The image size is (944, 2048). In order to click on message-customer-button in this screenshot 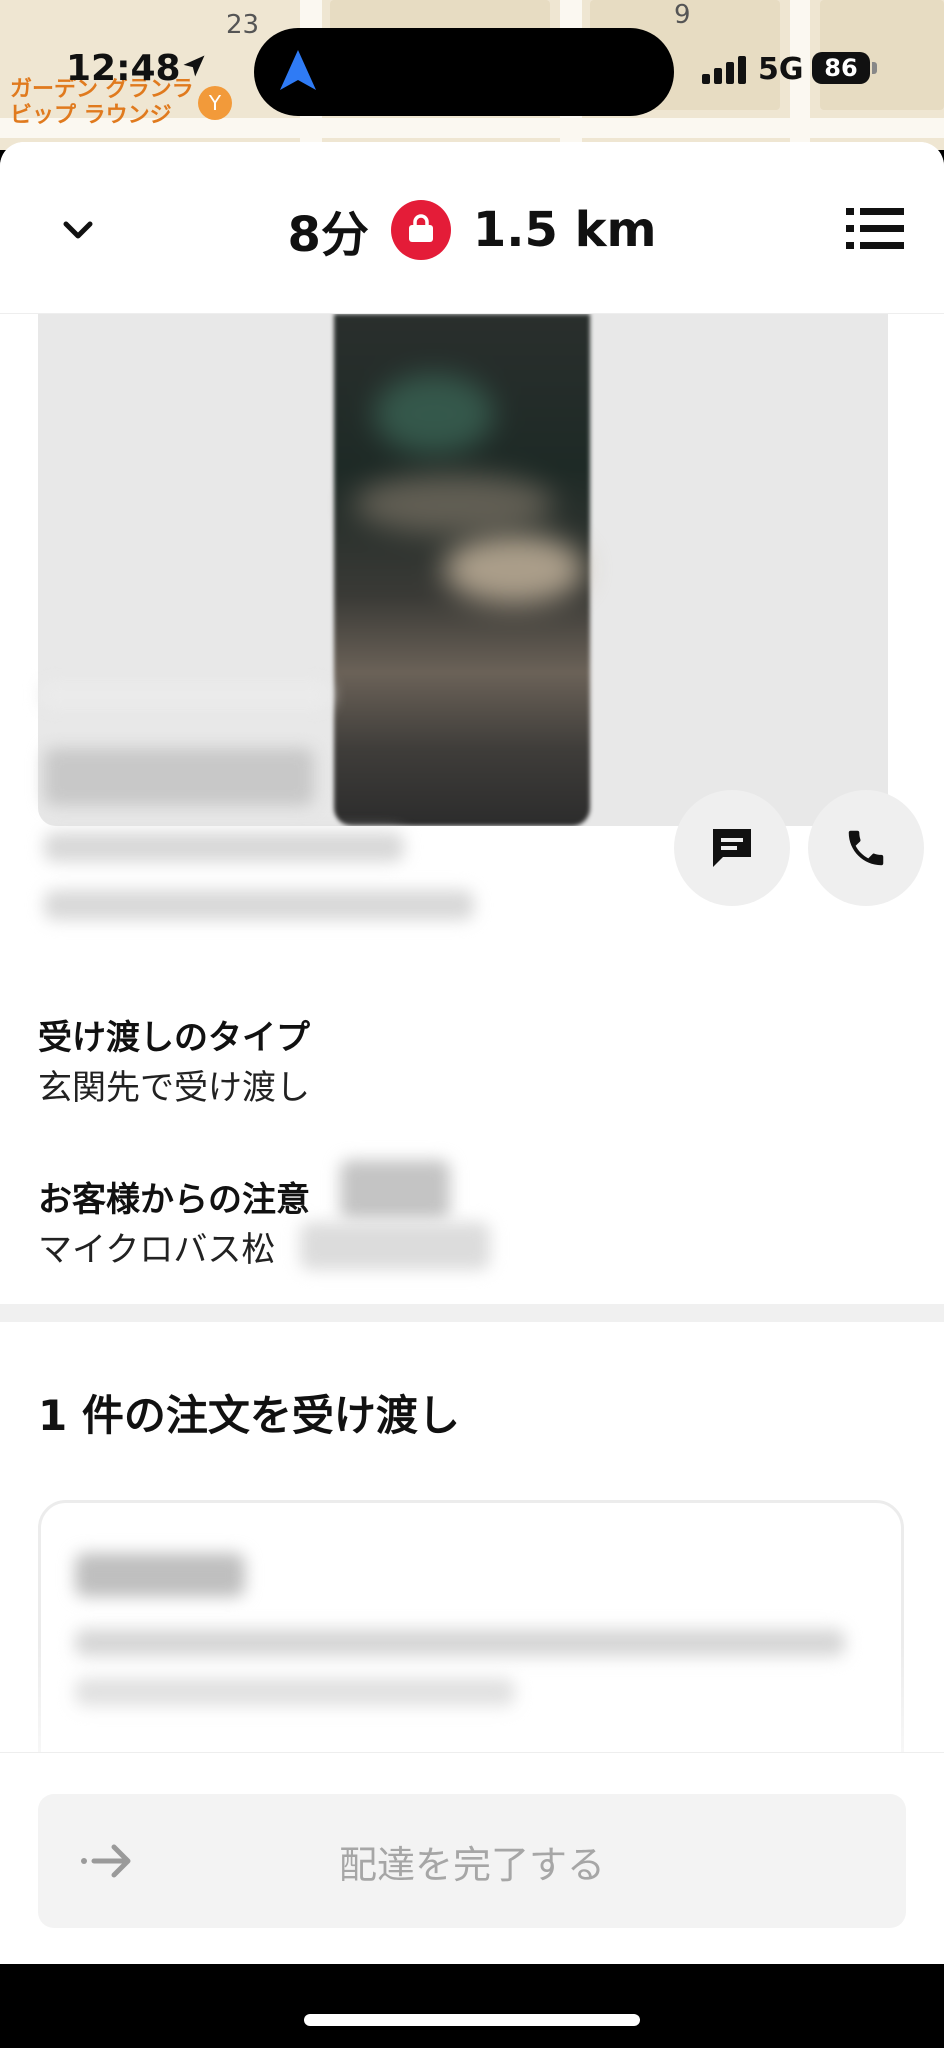, I will do `click(732, 848)`.